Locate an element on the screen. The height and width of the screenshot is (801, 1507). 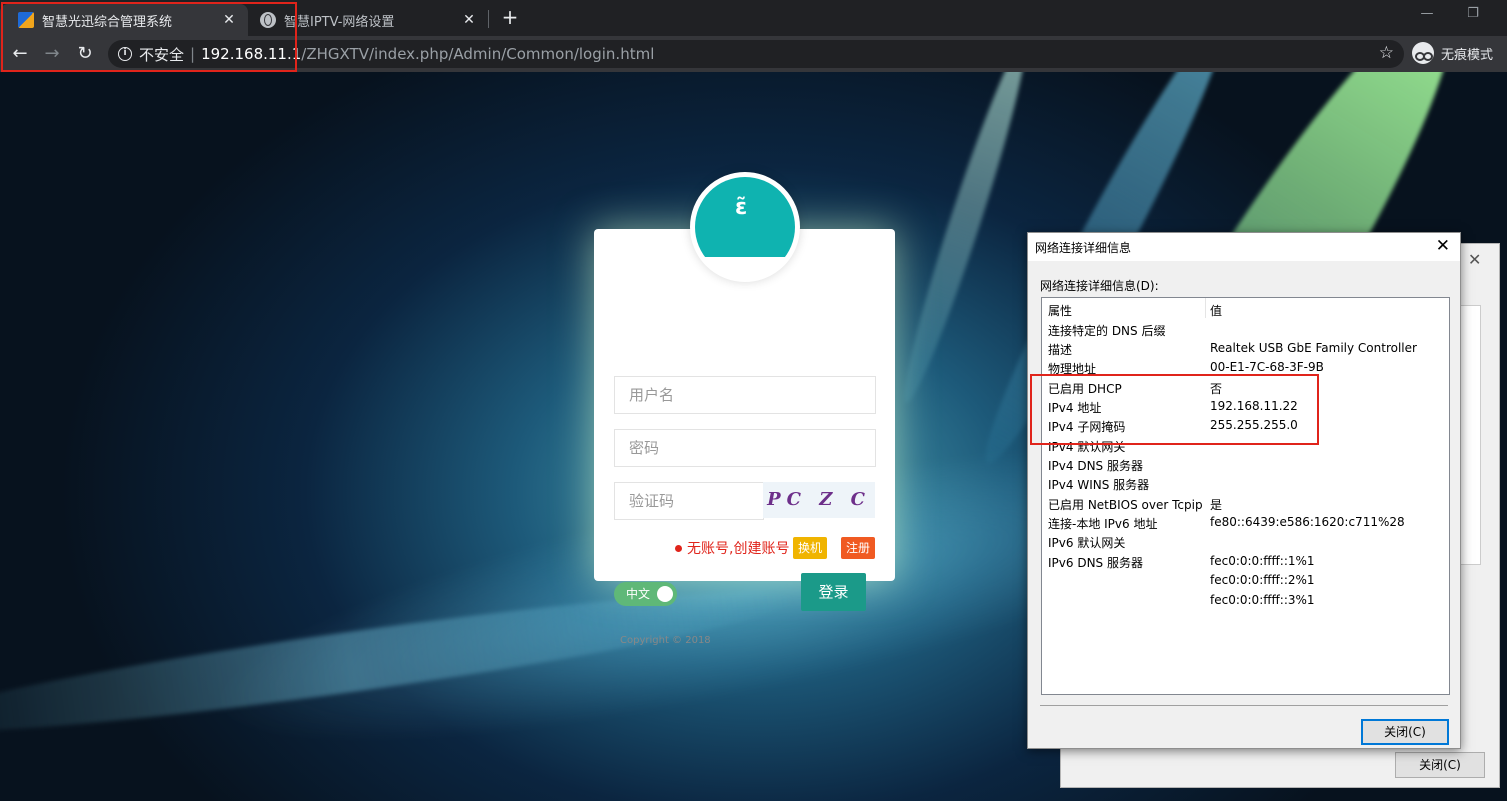
list-item: 已启用 NetBIOS over Tcpip is located at coordinates (1125, 505).